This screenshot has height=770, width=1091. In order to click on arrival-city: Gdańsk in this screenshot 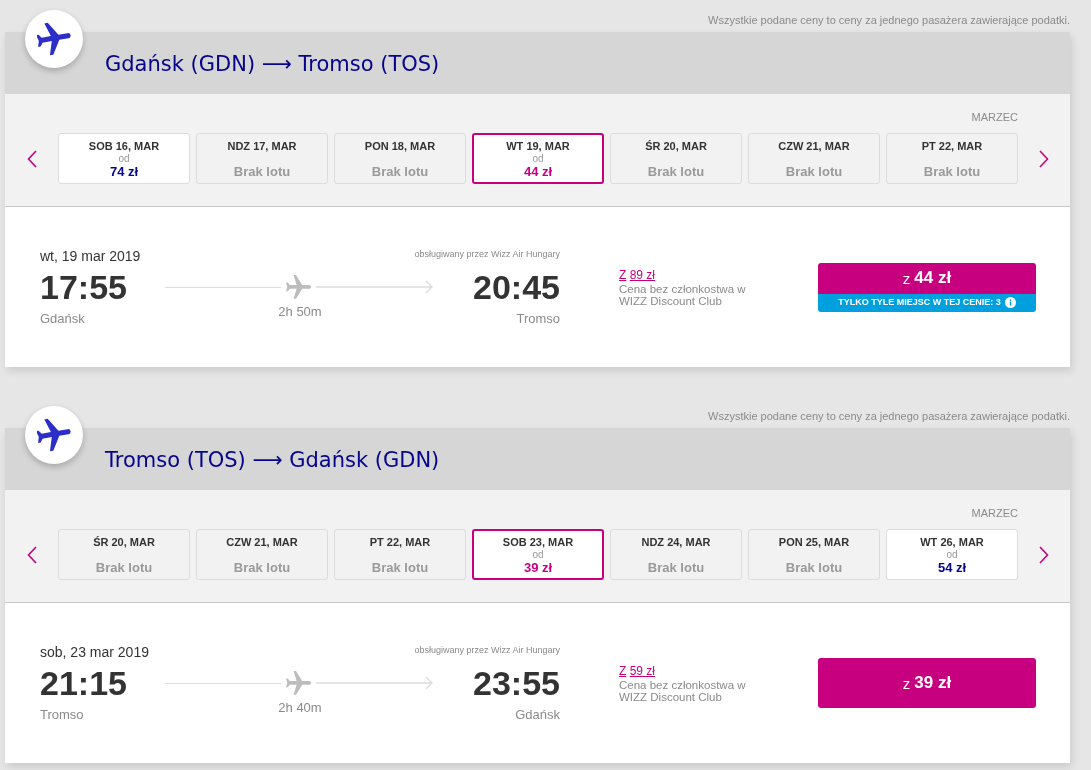, I will do `click(537, 715)`.